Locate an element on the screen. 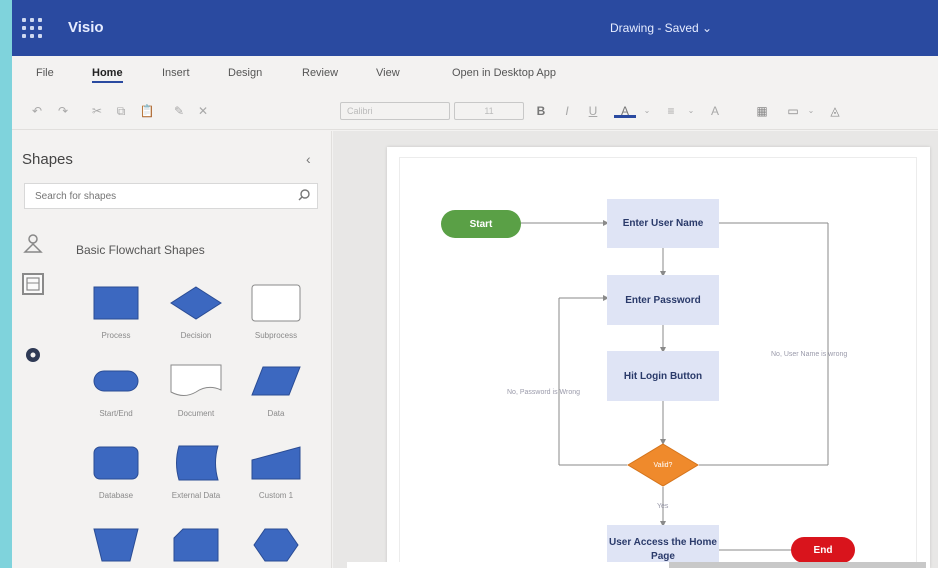 This screenshot has width=938, height=568. search-icon is located at coordinates (304, 197).